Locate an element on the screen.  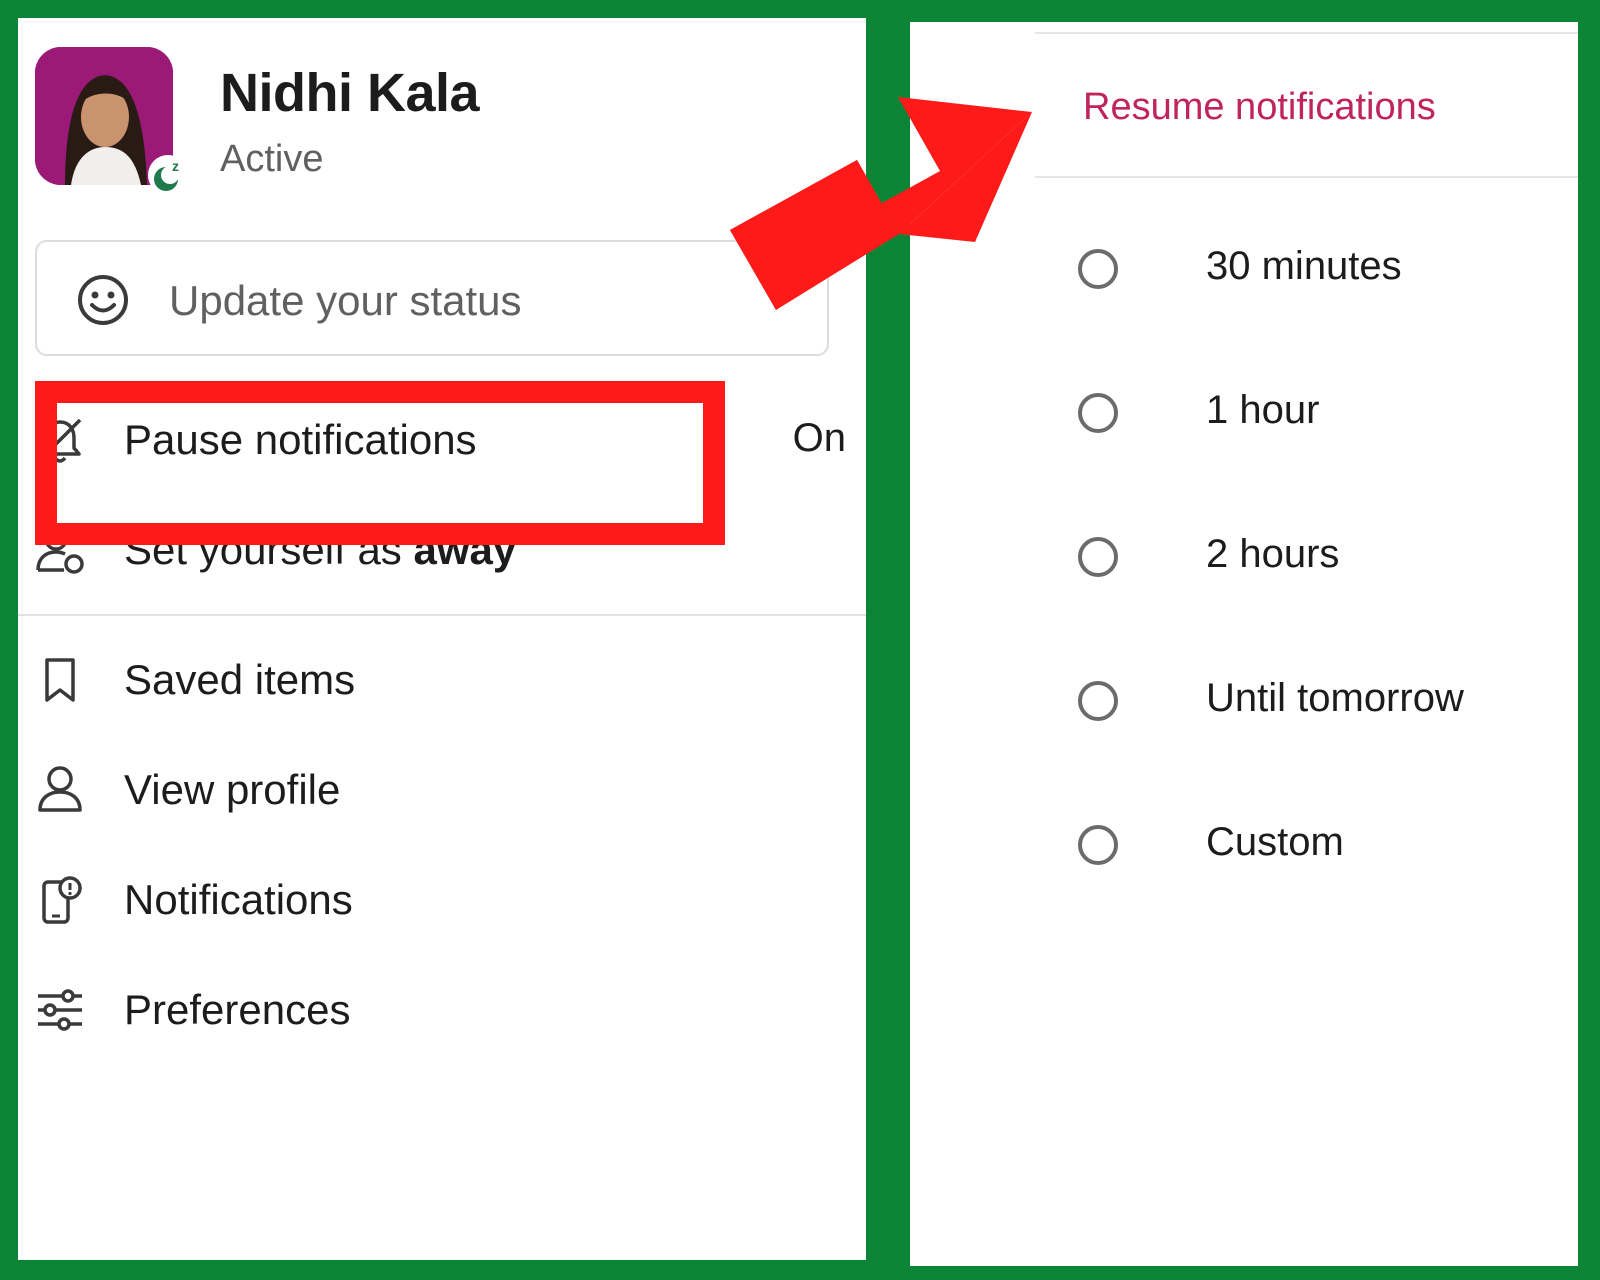
saved-items-item: Saved items is located at coordinates (442, 679).